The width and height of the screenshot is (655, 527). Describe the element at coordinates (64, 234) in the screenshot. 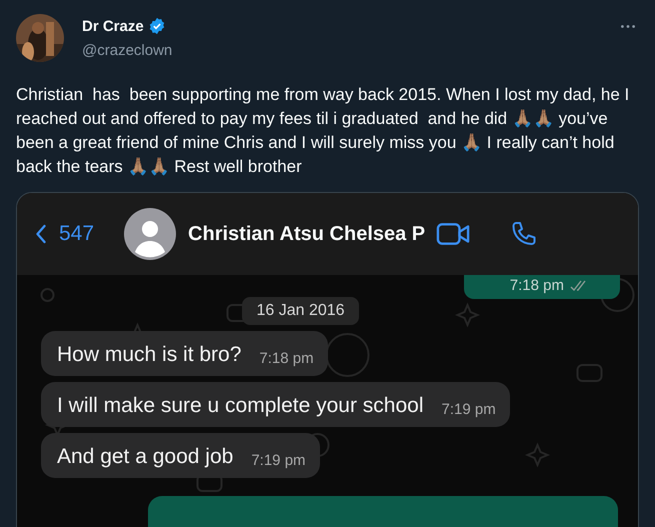

I see `back-button: 547` at that location.